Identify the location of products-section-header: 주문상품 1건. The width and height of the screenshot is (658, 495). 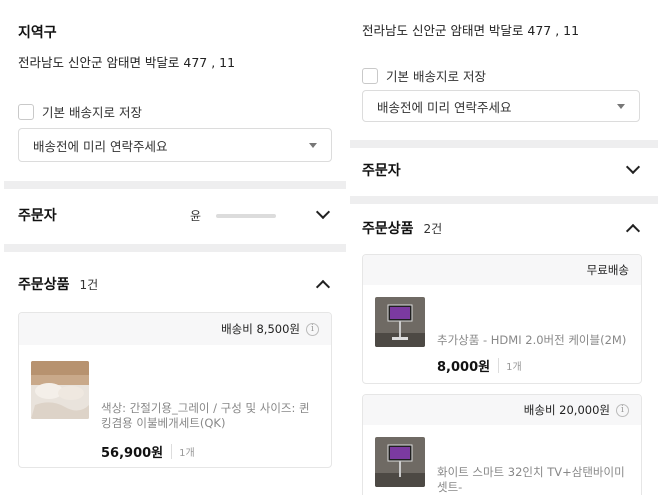
(174, 284).